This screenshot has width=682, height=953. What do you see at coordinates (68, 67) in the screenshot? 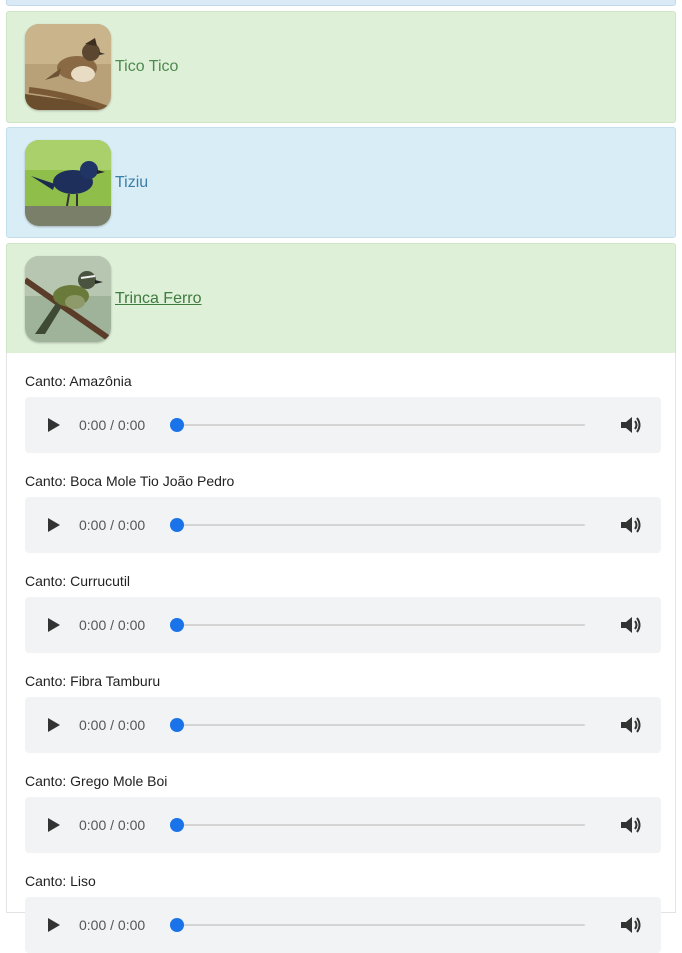
I see `bird-thumbnail-tico-tico` at bounding box center [68, 67].